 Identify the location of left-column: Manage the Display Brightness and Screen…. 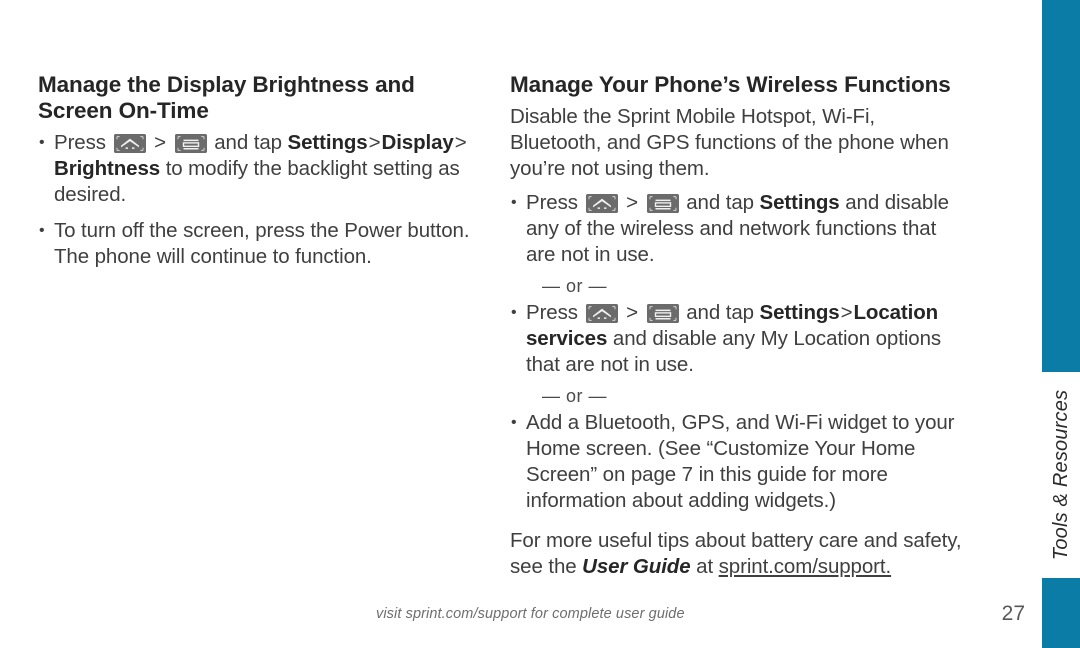
(264, 176).